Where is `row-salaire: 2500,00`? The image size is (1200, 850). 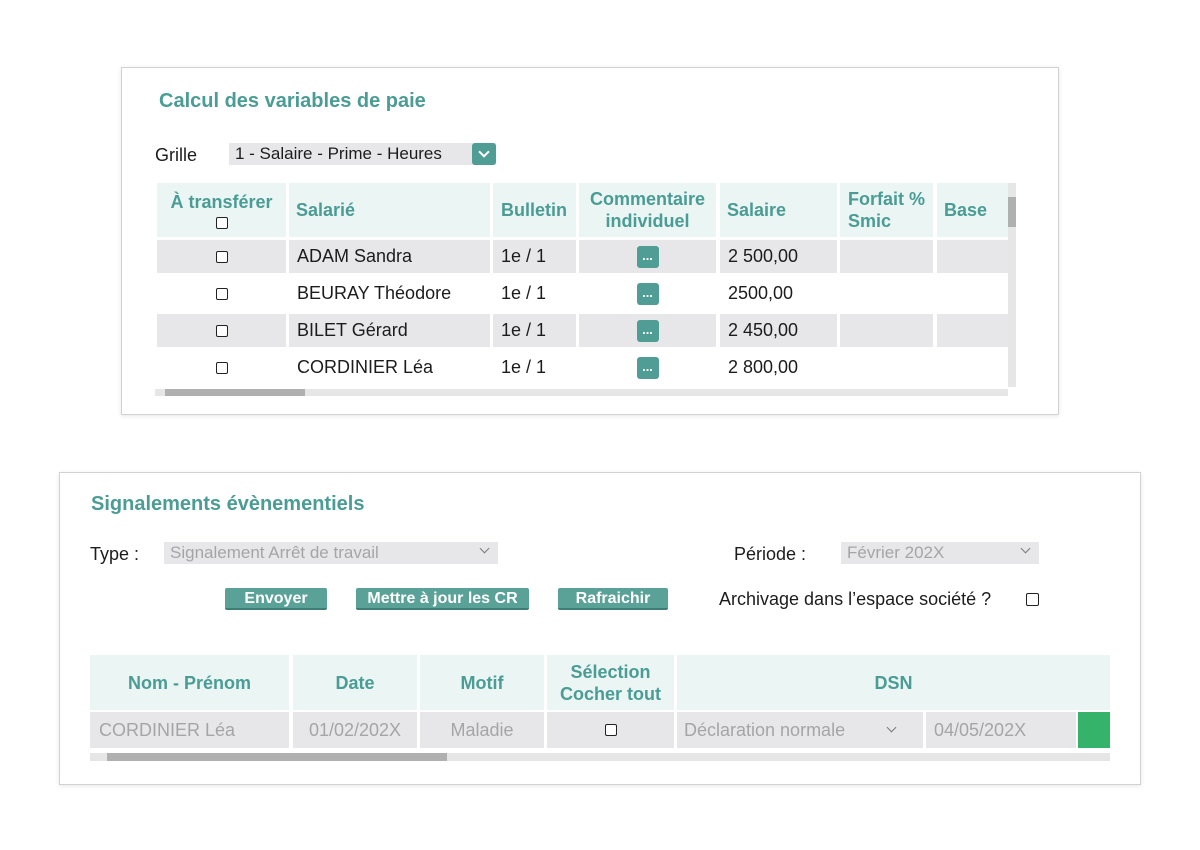
row-salaire: 2500,00 is located at coordinates (778, 293).